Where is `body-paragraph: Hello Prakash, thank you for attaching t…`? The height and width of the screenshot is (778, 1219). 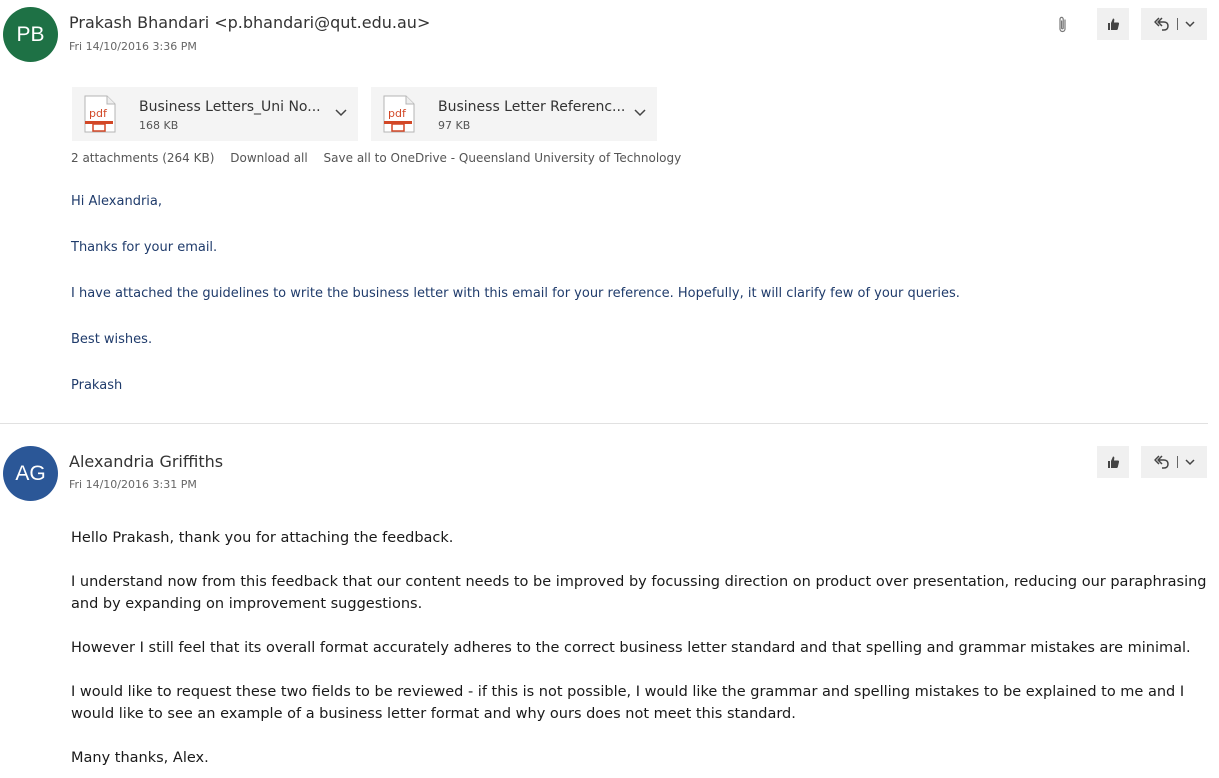 body-paragraph: Hello Prakash, thank you for attaching t… is located at coordinates (262, 538).